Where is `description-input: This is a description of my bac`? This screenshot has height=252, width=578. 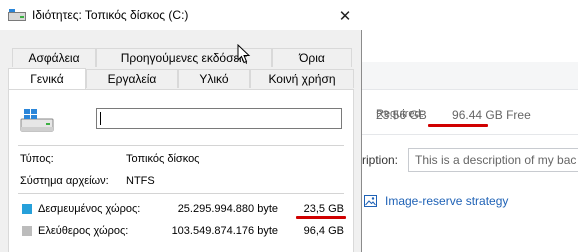
description-input: This is a description of my bac is located at coordinates (493, 160).